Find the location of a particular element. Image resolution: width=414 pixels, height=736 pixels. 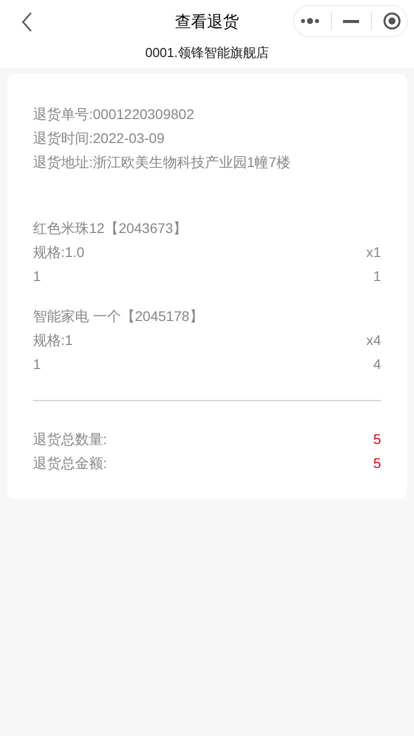

product-value: 4 is located at coordinates (377, 364).